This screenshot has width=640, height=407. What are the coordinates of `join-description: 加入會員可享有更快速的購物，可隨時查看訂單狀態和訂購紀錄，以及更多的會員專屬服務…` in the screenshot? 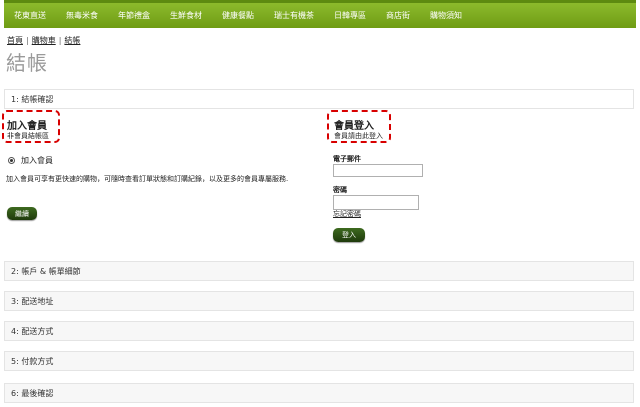 It's located at (147, 179).